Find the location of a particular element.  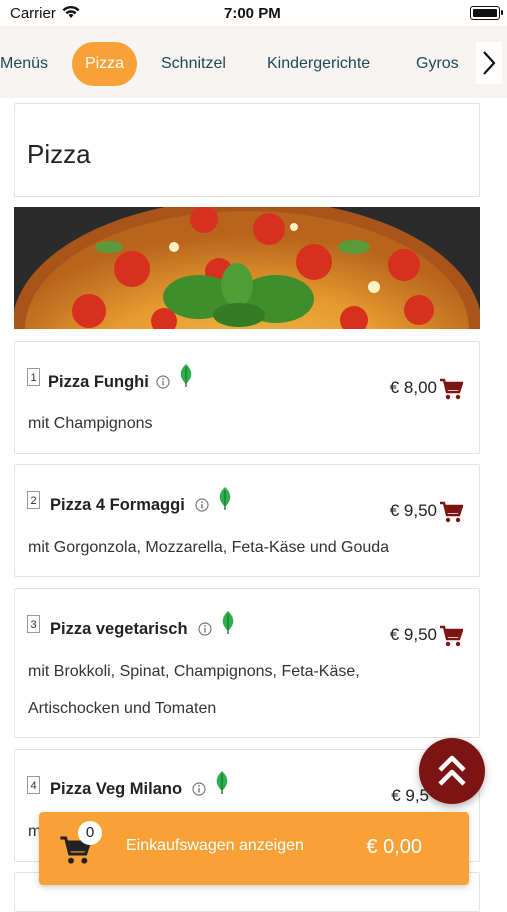

battery-icon is located at coordinates (485, 13).